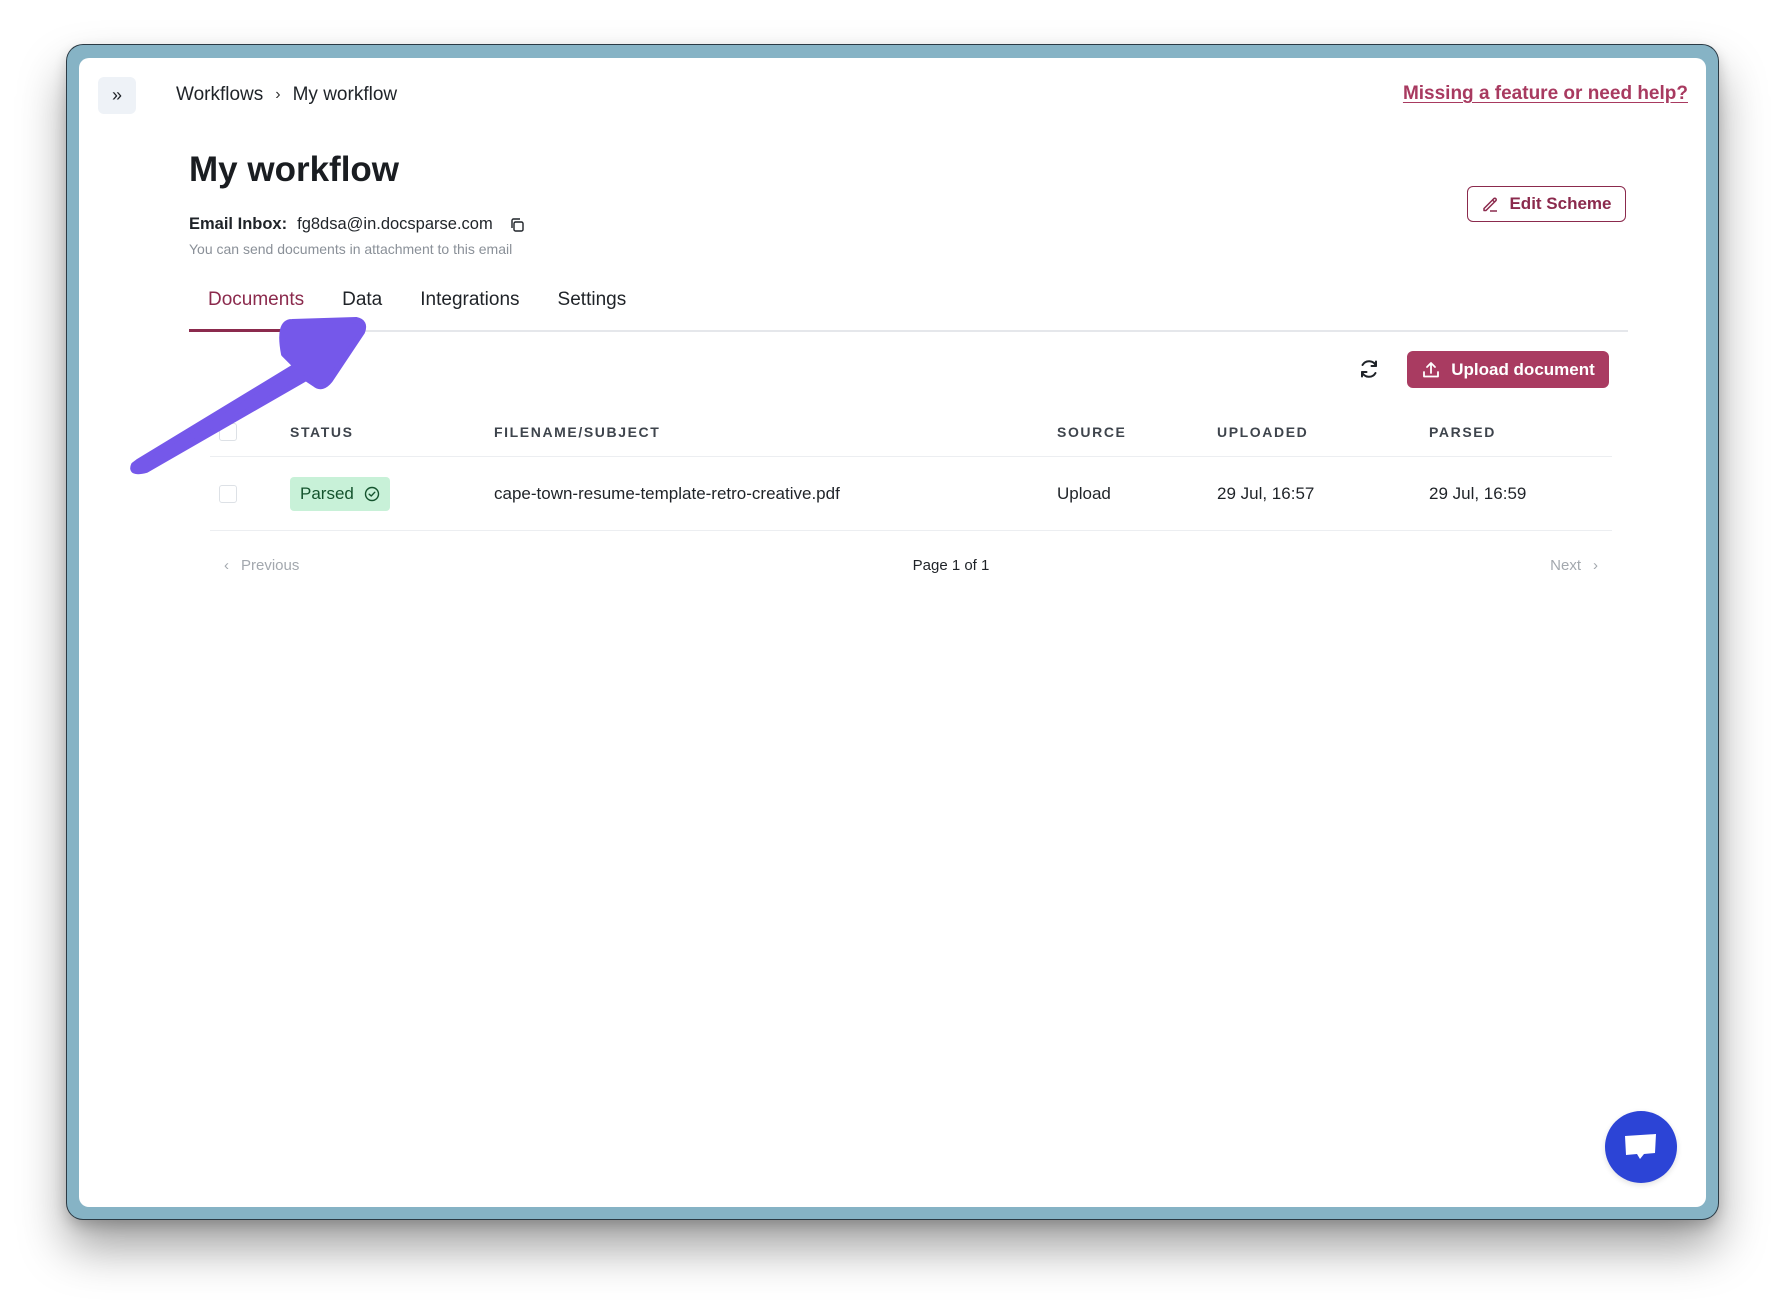 Image resolution: width=1784 pixels, height=1308 pixels. I want to click on breadcrumb-current: My workflow, so click(345, 94).